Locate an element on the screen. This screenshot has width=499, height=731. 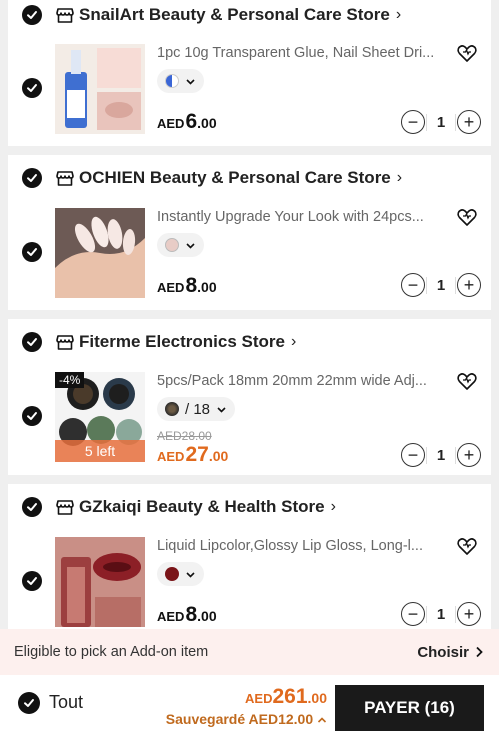
store-link: Fiterme Electronics Store › is located at coordinates (176, 342).